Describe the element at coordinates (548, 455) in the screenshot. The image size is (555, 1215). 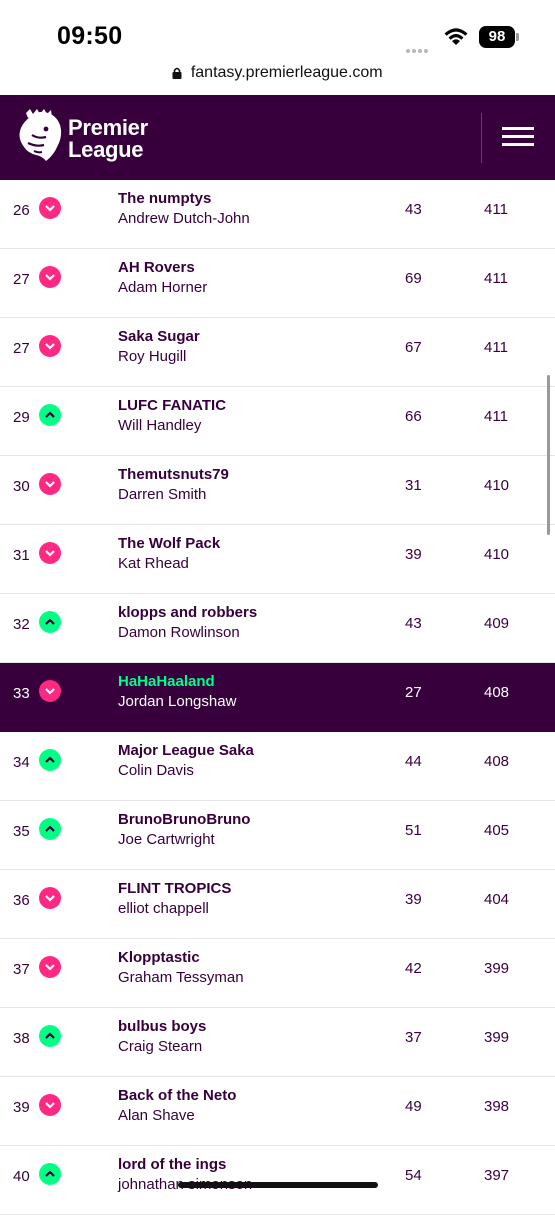
I see `scrollbar` at that location.